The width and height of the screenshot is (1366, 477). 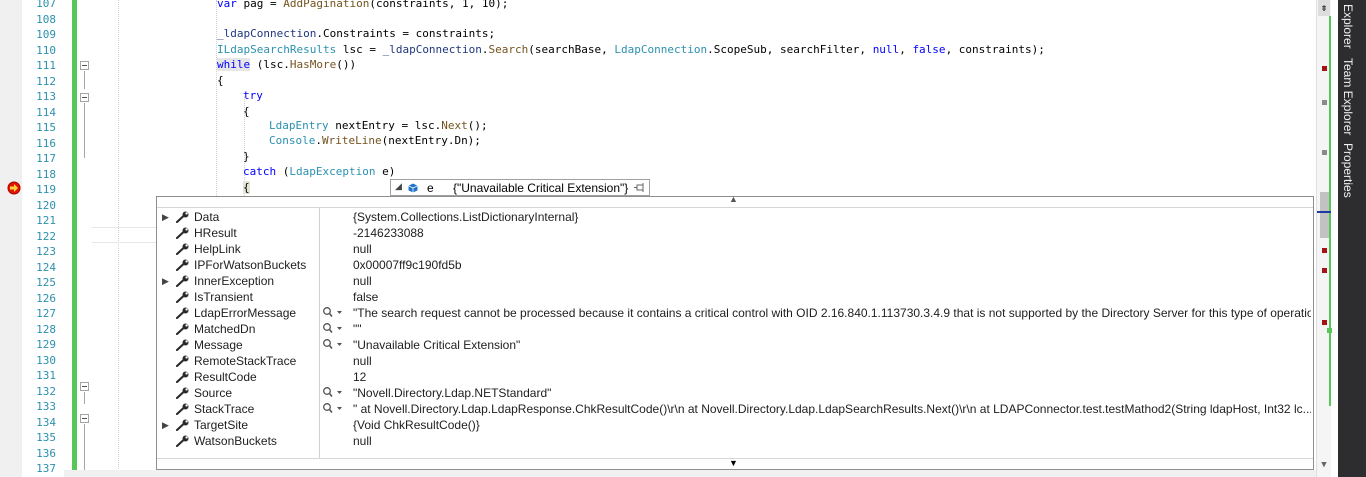 What do you see at coordinates (225, 329) in the screenshot?
I see `property-name: MatchedDn` at bounding box center [225, 329].